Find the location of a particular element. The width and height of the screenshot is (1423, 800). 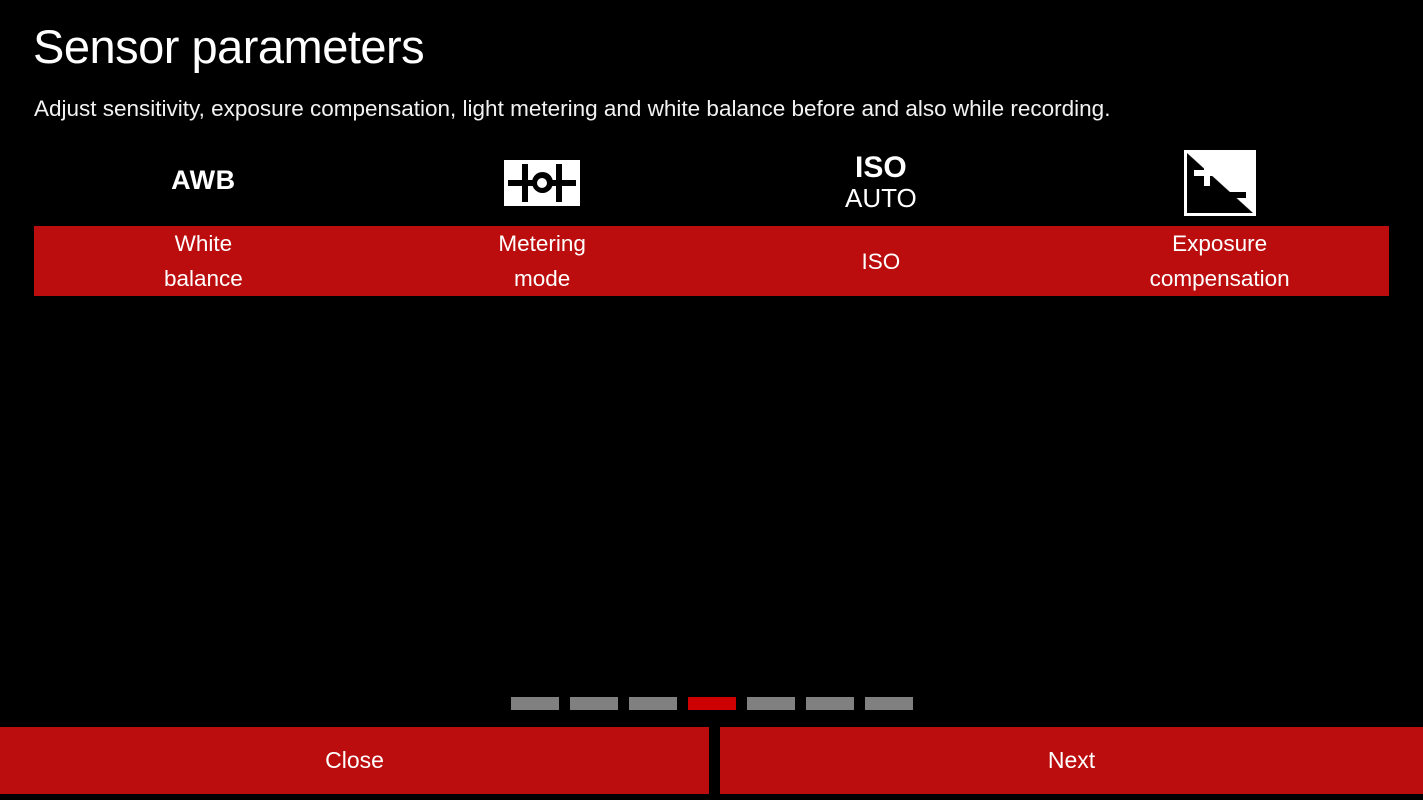

parameter-label-white-balance: White balance is located at coordinates (203, 261).